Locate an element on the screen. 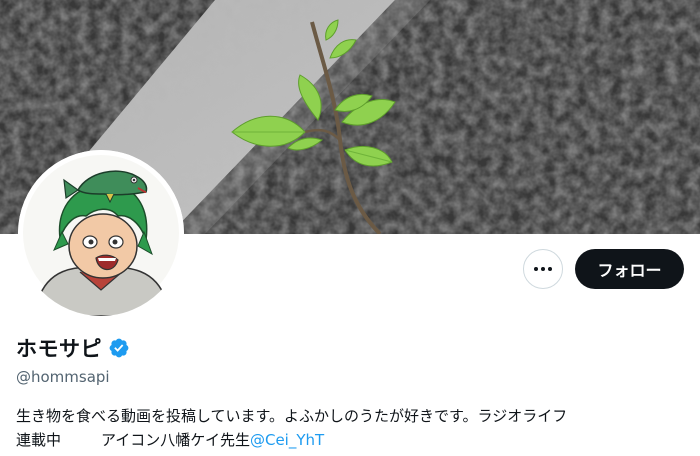 This screenshot has height=456, width=700. profile-name-row: ホモサピ is located at coordinates (73, 348).